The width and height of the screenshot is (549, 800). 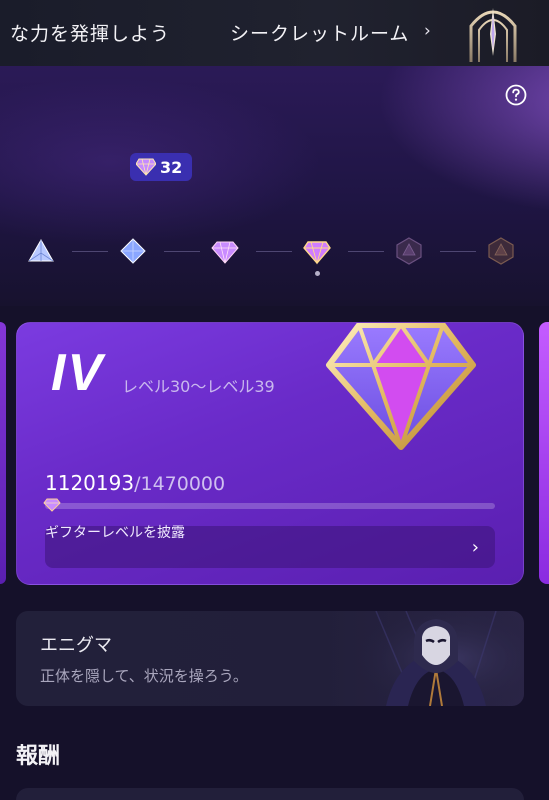 What do you see at coordinates (3, 453) in the screenshot?
I see `prev-tier-card` at bounding box center [3, 453].